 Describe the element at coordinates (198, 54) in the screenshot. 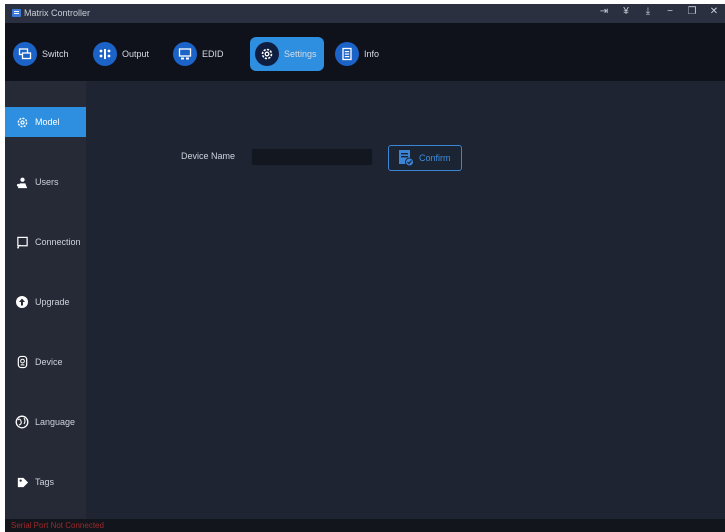

I see `nav-item-edid: EDID` at that location.